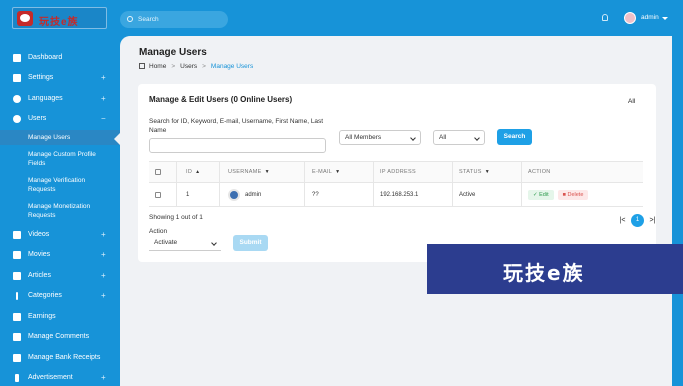 This screenshot has width=683, height=386. I want to click on header-status: STATUS ▼, so click(474, 172).